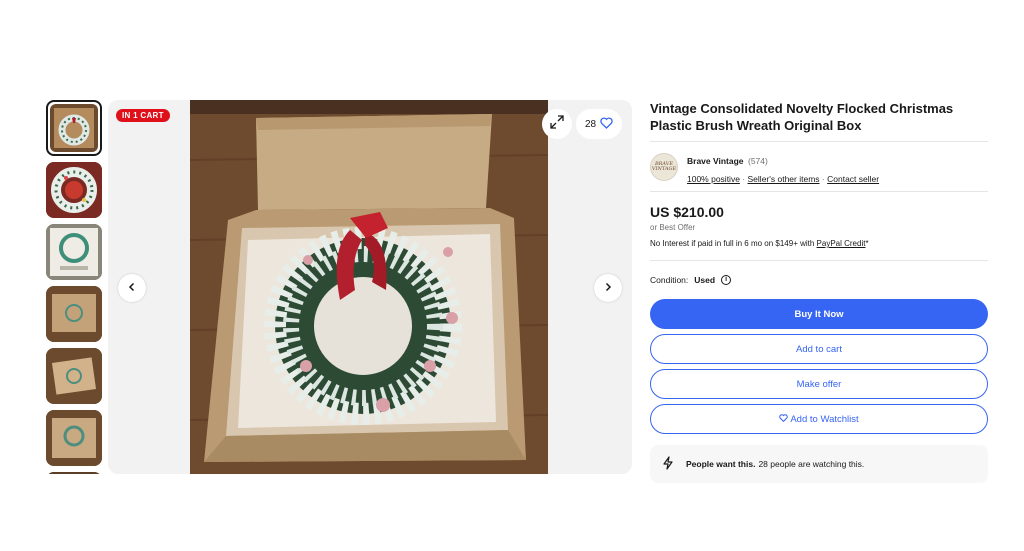 The image size is (1024, 551). I want to click on next-image-button, so click(608, 288).